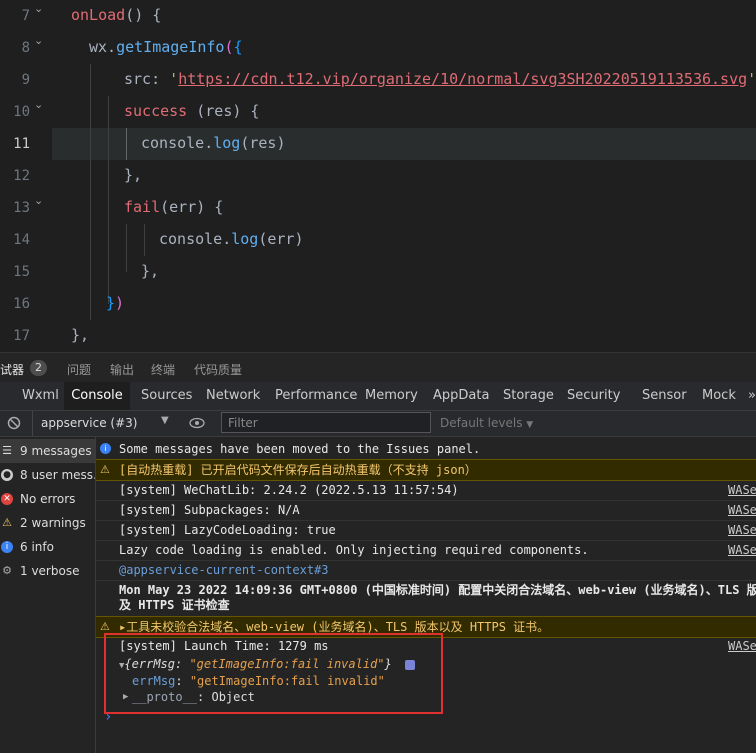  What do you see at coordinates (47, 523) in the screenshot?
I see `sidebar-item-warnings: ⚠ 2 warnings` at bounding box center [47, 523].